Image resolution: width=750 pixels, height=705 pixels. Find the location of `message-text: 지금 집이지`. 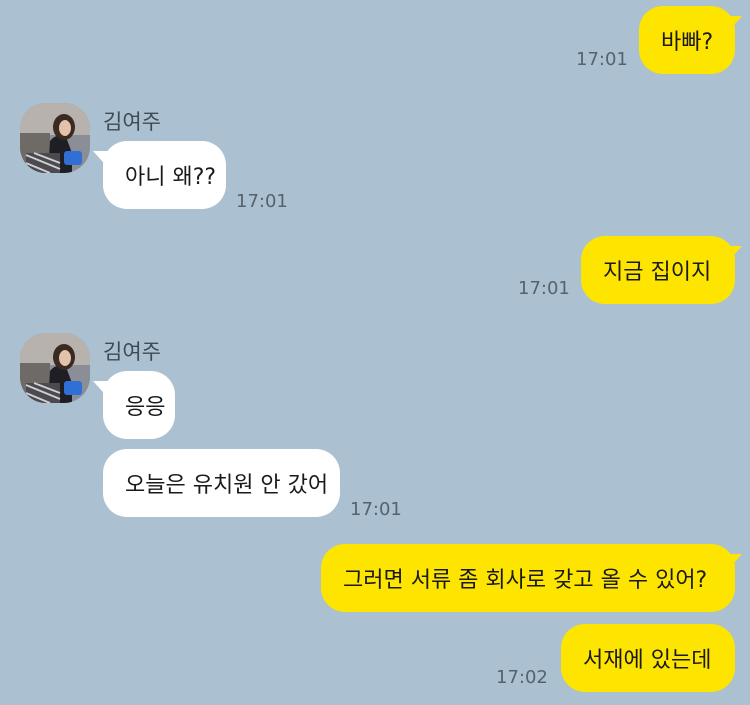

message-text: 지금 집이지 is located at coordinates (657, 272).